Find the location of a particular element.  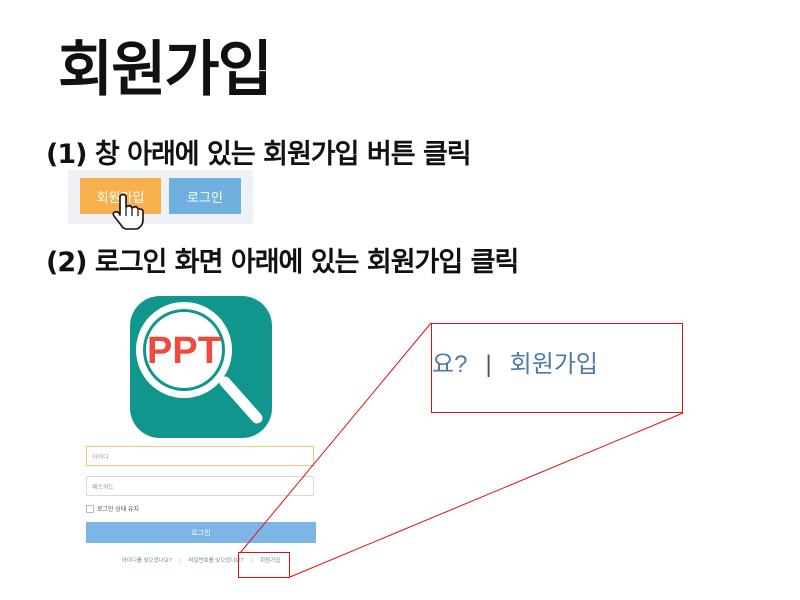

hand-cursor-icon is located at coordinates (128, 211).